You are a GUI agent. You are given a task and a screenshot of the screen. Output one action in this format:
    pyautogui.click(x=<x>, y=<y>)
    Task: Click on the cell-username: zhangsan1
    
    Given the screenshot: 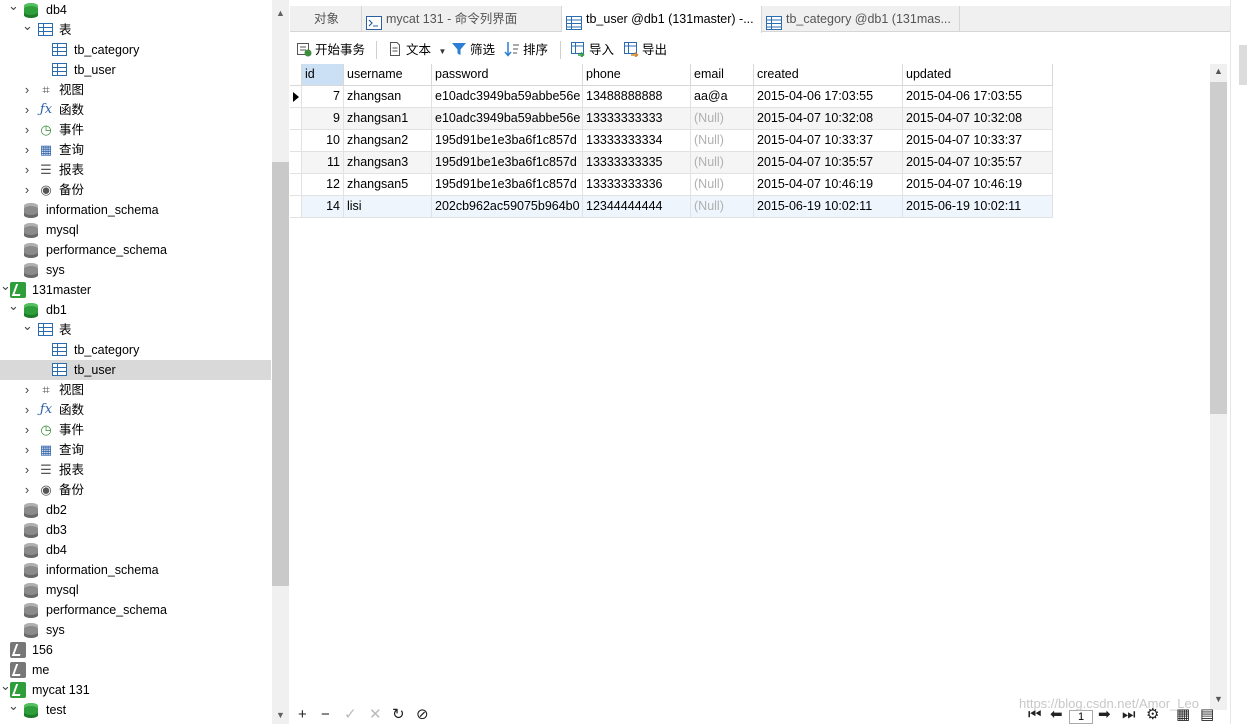 What is the action you would take?
    pyautogui.click(x=388, y=119)
    